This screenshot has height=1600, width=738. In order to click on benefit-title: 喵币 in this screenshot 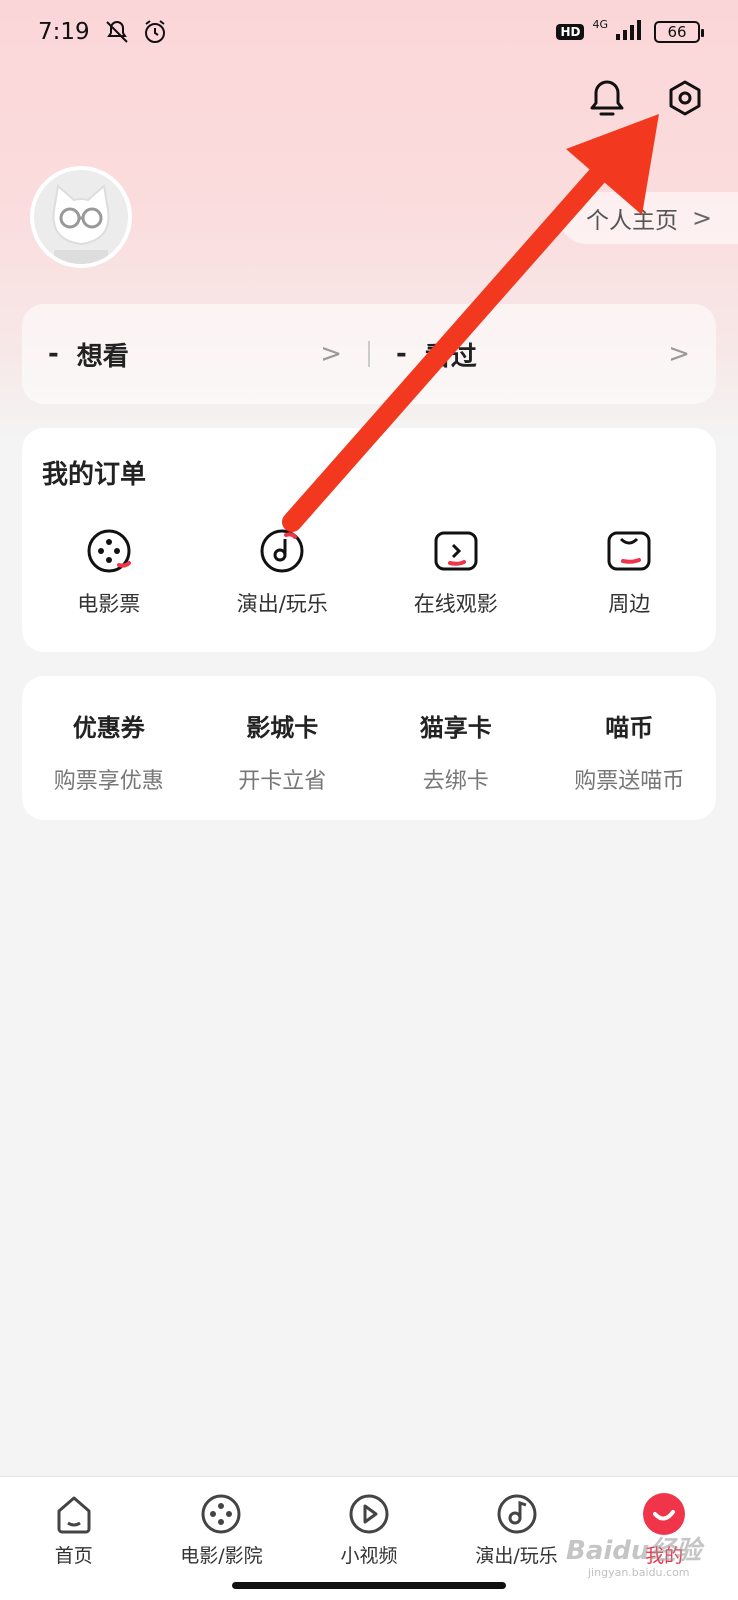, I will do `click(629, 728)`.